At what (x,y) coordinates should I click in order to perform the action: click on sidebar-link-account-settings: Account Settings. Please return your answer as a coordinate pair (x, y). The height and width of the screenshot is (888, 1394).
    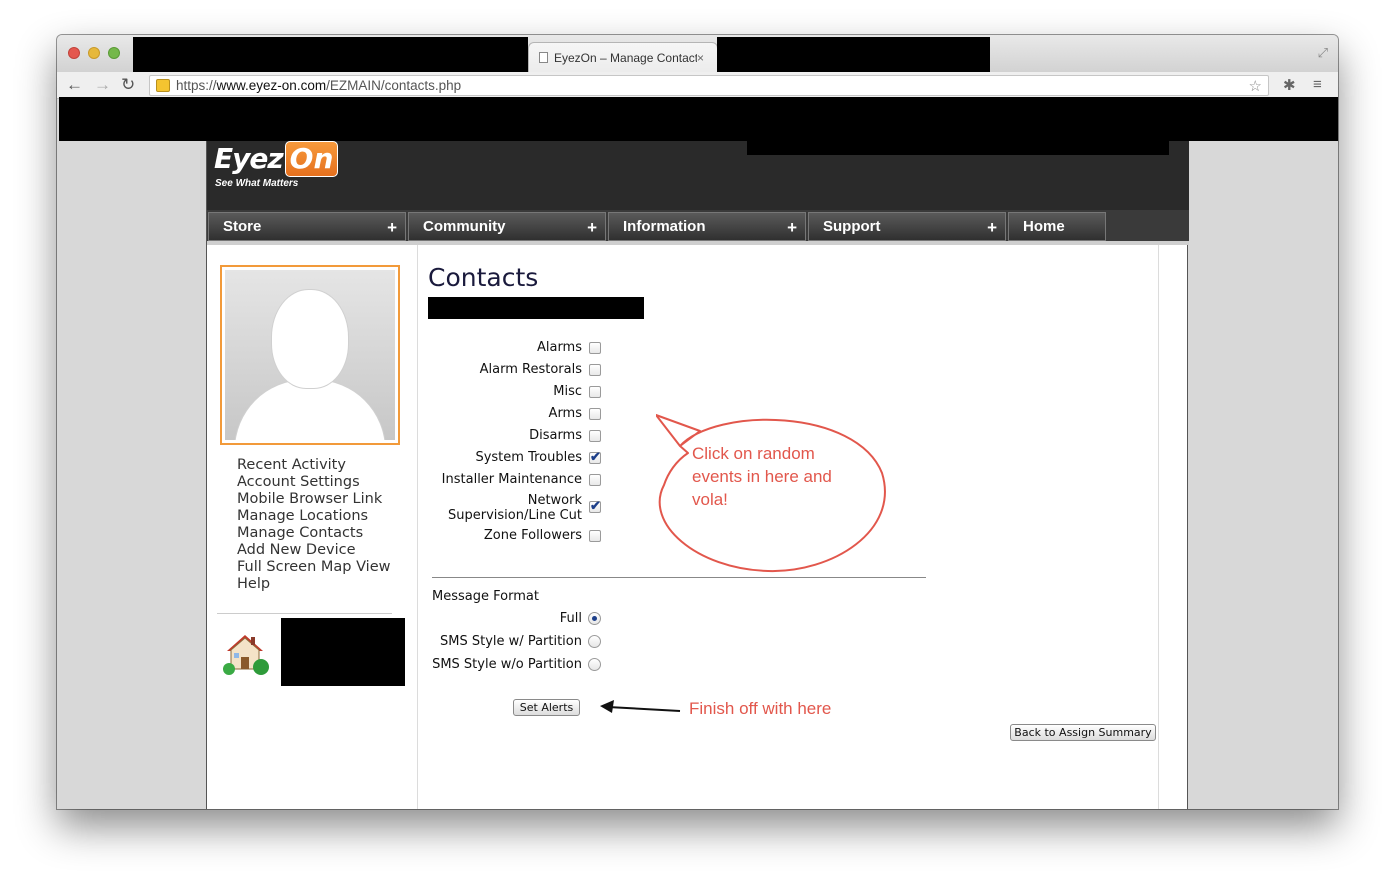
    Looking at the image, I should click on (313, 482).